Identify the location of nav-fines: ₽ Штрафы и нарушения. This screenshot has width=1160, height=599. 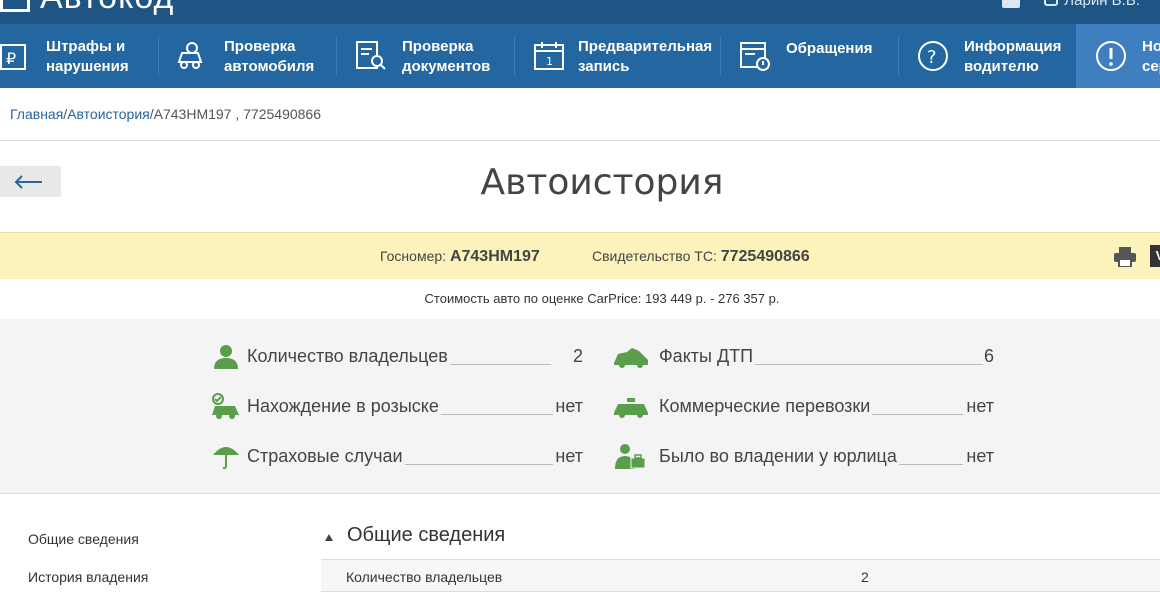
(79, 56).